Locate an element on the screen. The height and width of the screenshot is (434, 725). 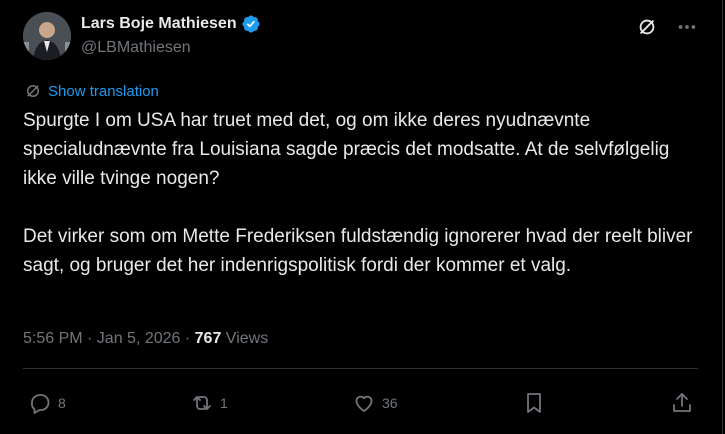
reply-button: 8 is located at coordinates (47, 403).